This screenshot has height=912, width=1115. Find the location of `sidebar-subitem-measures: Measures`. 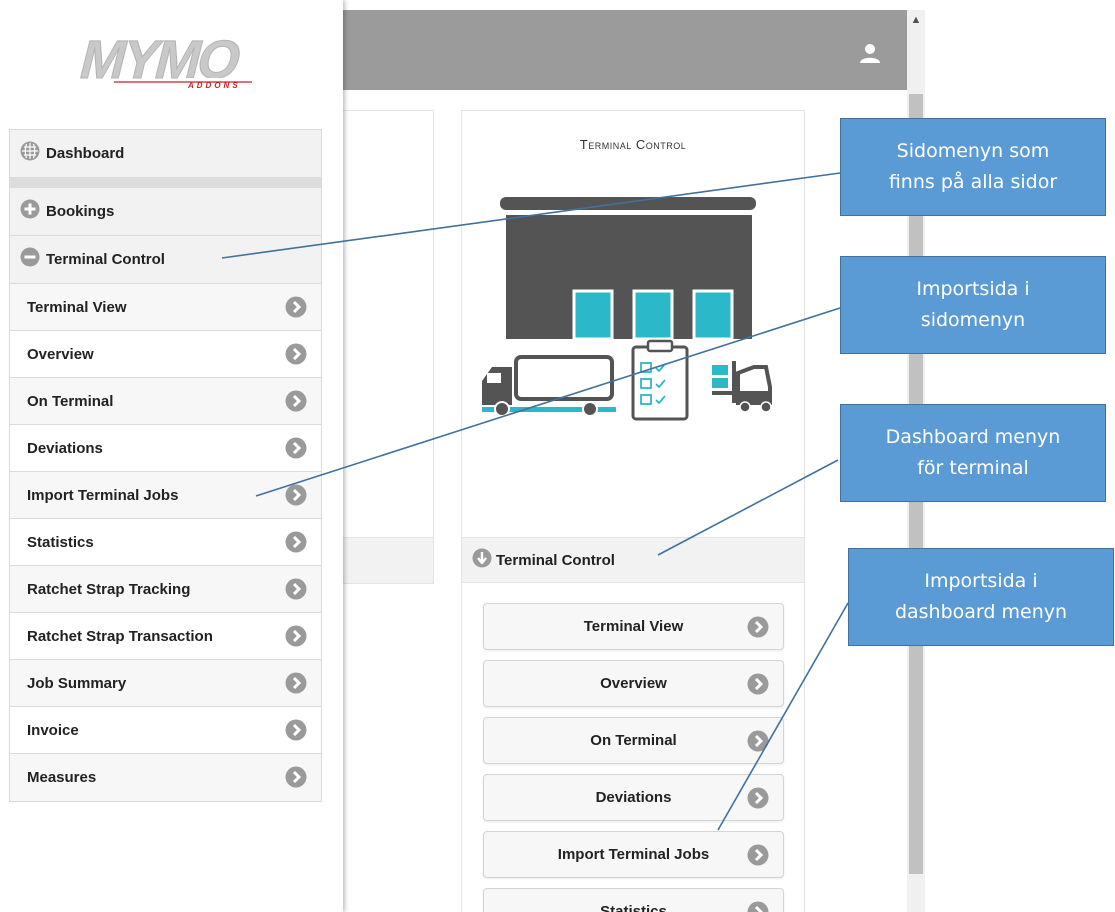

sidebar-subitem-measures: Measures is located at coordinates (165, 777).